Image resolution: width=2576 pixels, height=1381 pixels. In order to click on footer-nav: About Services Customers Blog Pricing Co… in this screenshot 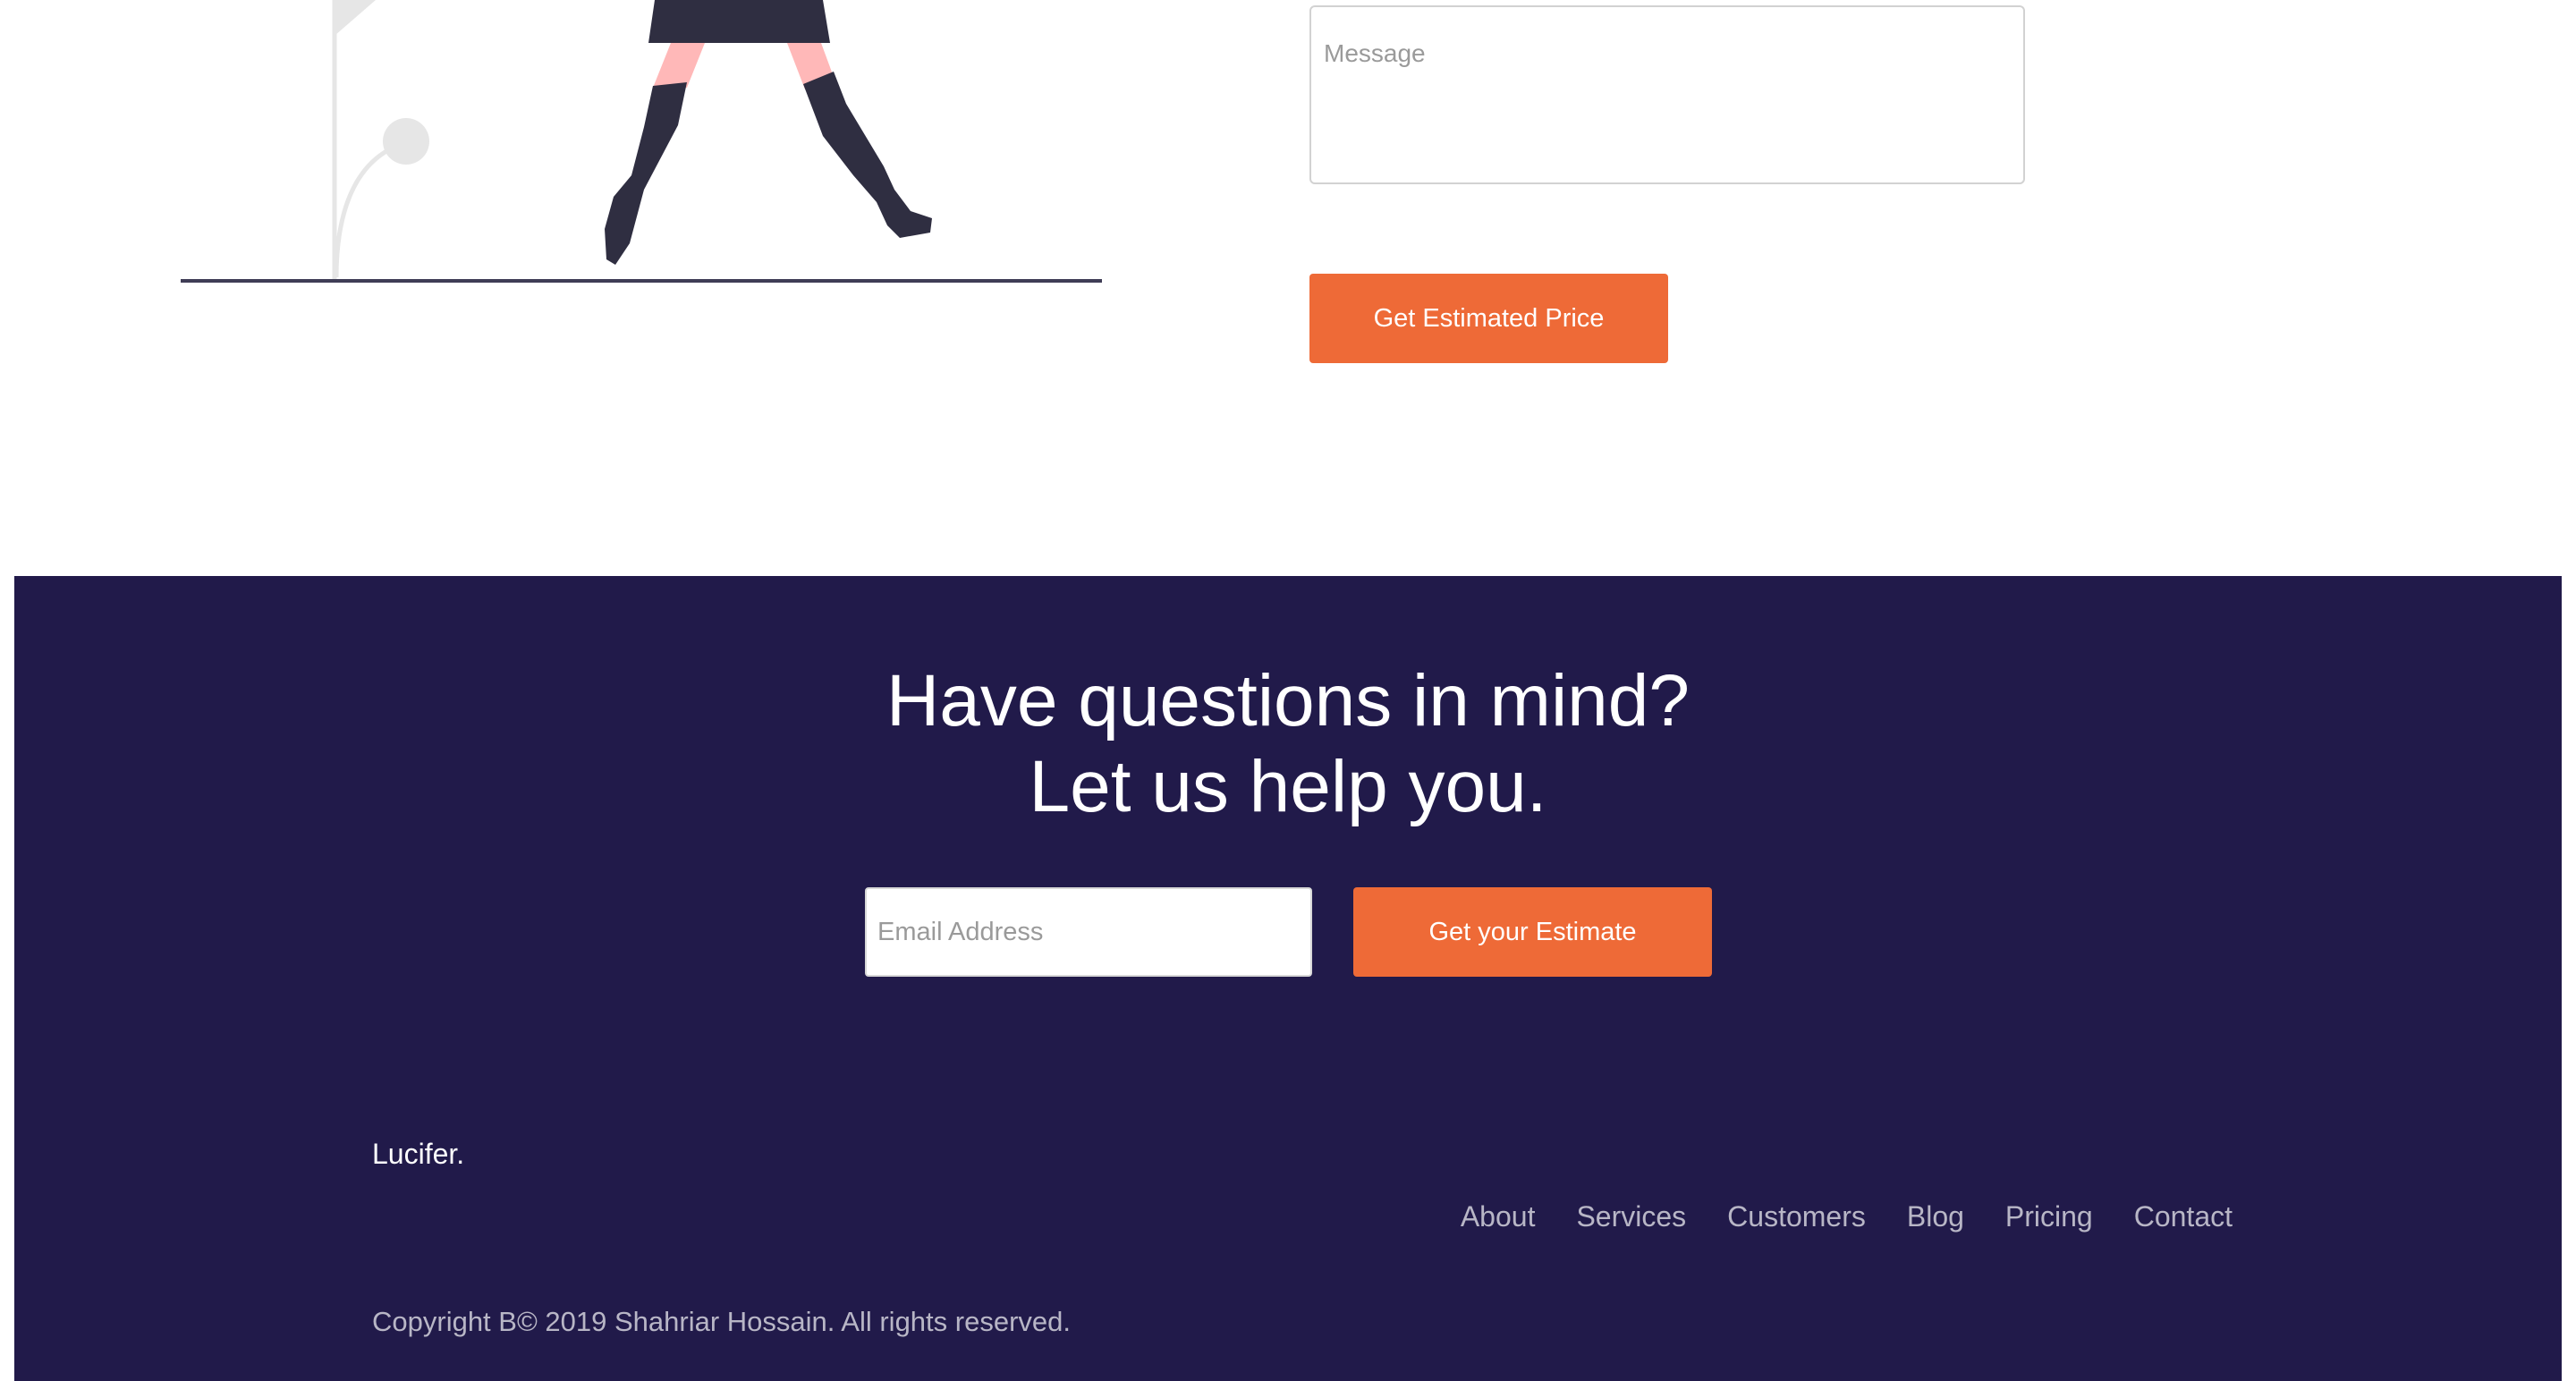, I will do `click(1847, 1216)`.